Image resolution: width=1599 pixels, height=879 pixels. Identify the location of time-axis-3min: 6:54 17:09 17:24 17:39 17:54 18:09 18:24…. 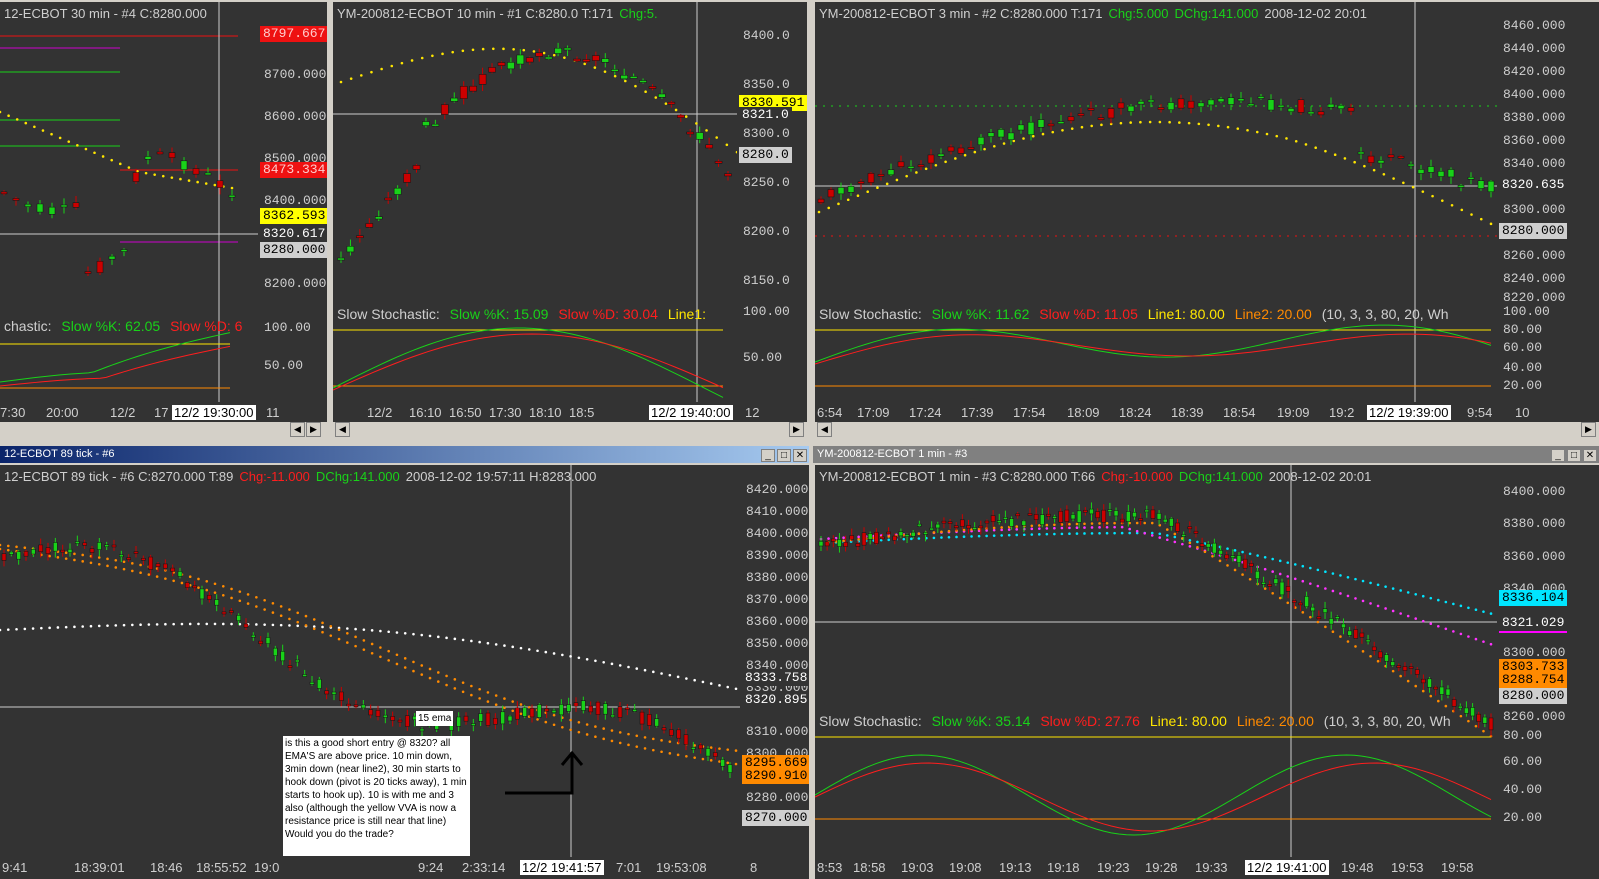
(1207, 412).